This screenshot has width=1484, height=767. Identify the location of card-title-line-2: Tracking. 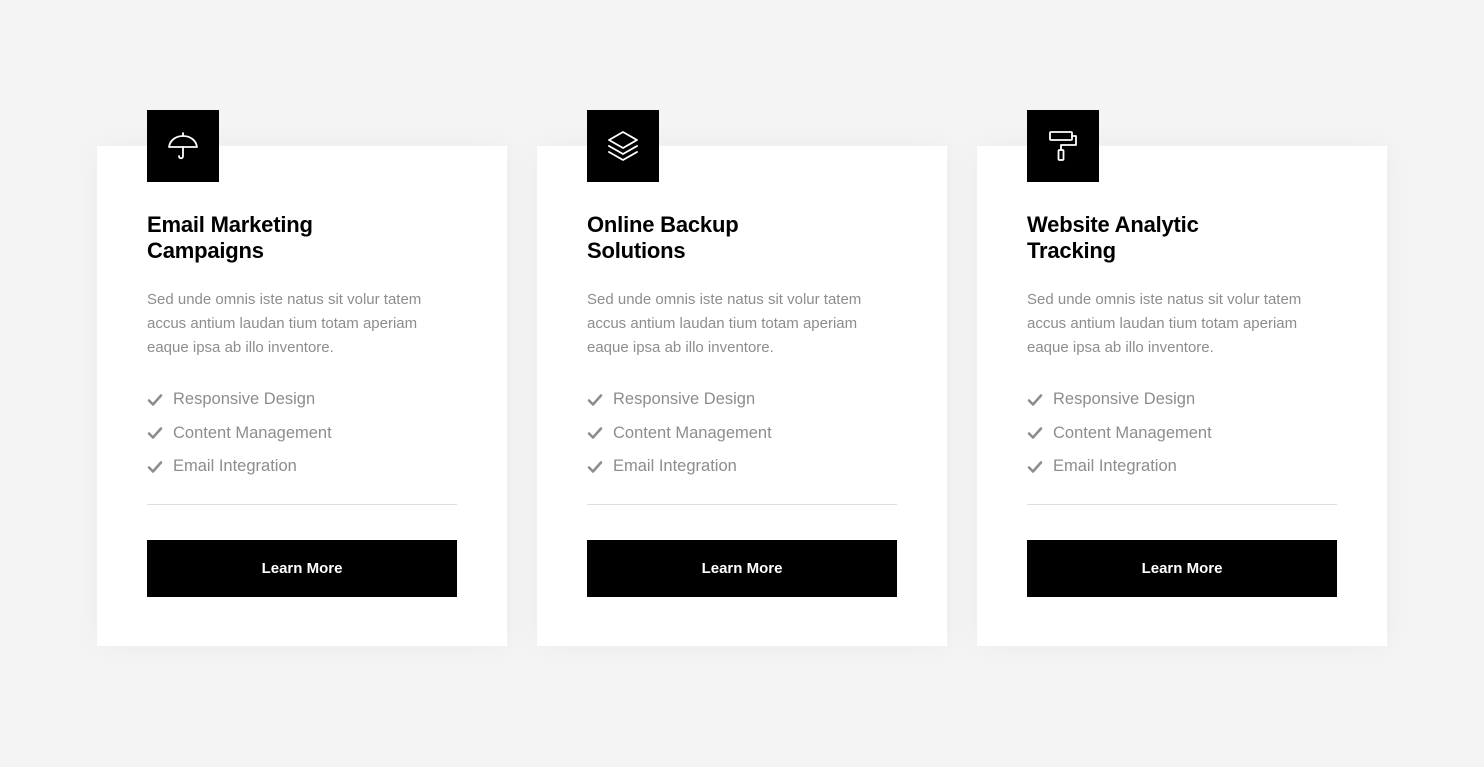
(1071, 250).